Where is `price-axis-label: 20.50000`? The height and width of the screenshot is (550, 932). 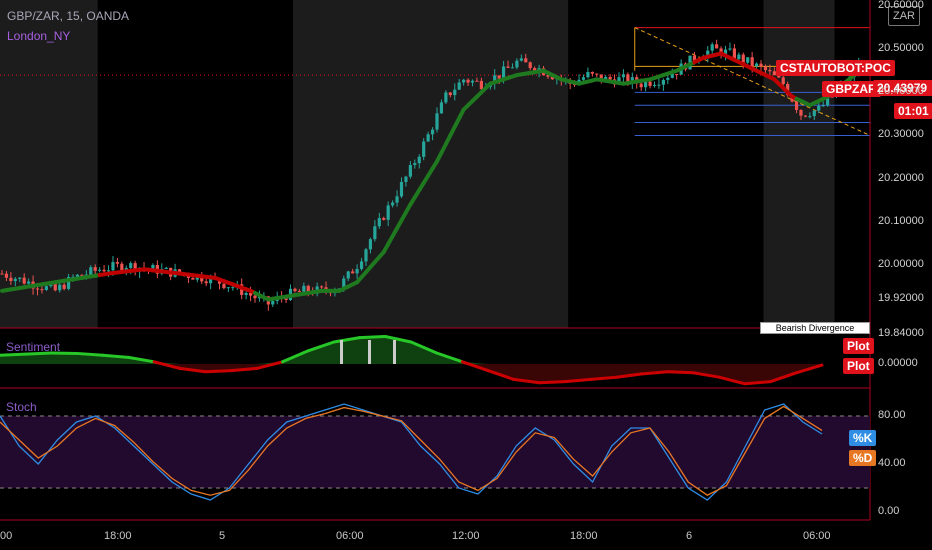
price-axis-label: 20.50000 is located at coordinates (901, 48).